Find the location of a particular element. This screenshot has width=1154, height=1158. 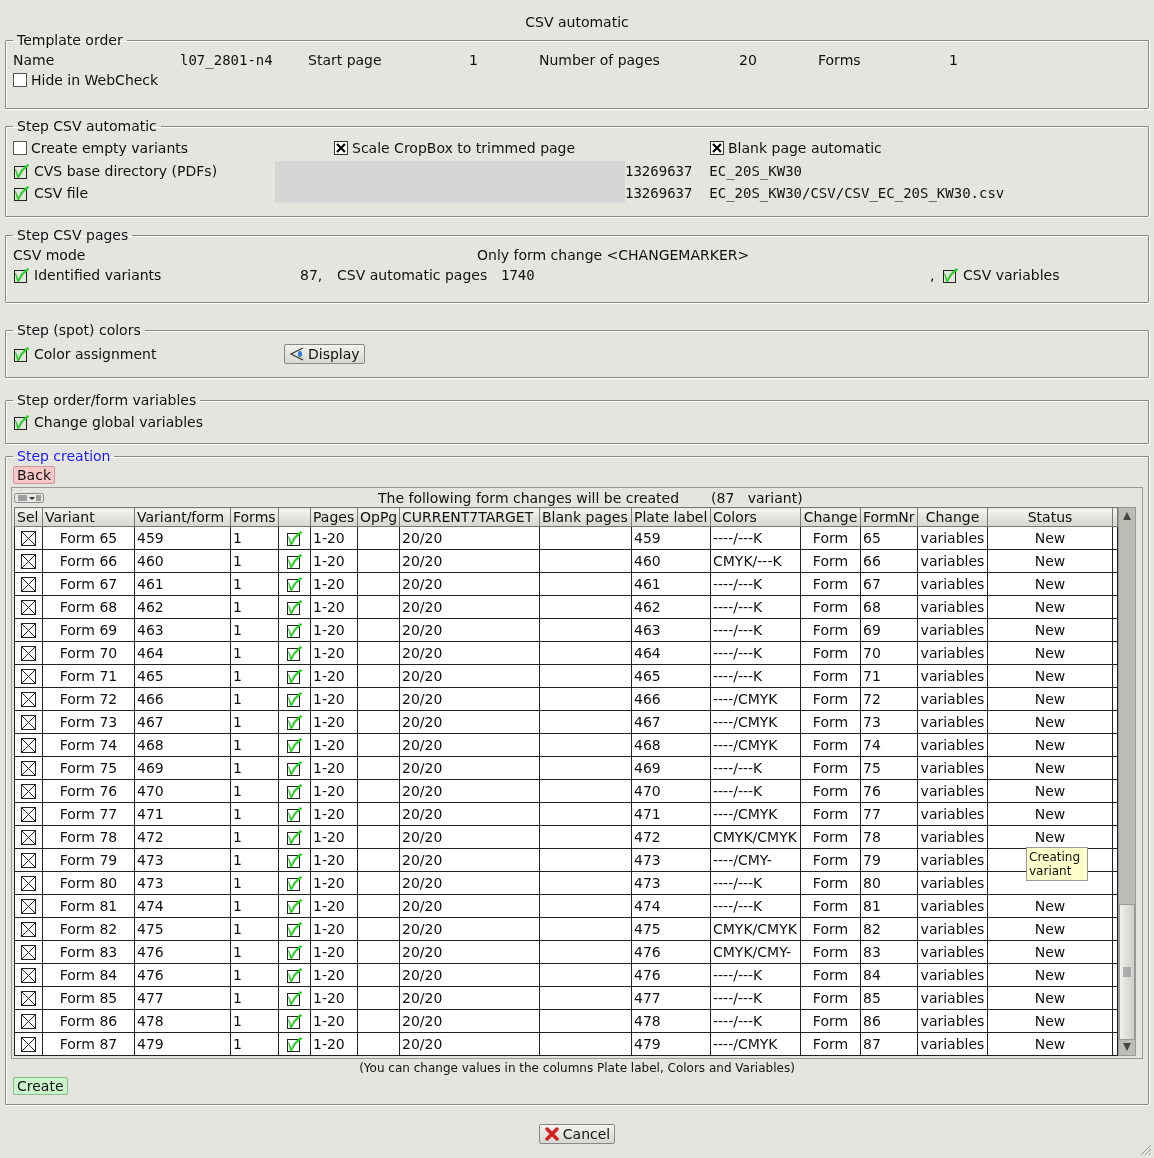

back-button: Back is located at coordinates (34, 475).